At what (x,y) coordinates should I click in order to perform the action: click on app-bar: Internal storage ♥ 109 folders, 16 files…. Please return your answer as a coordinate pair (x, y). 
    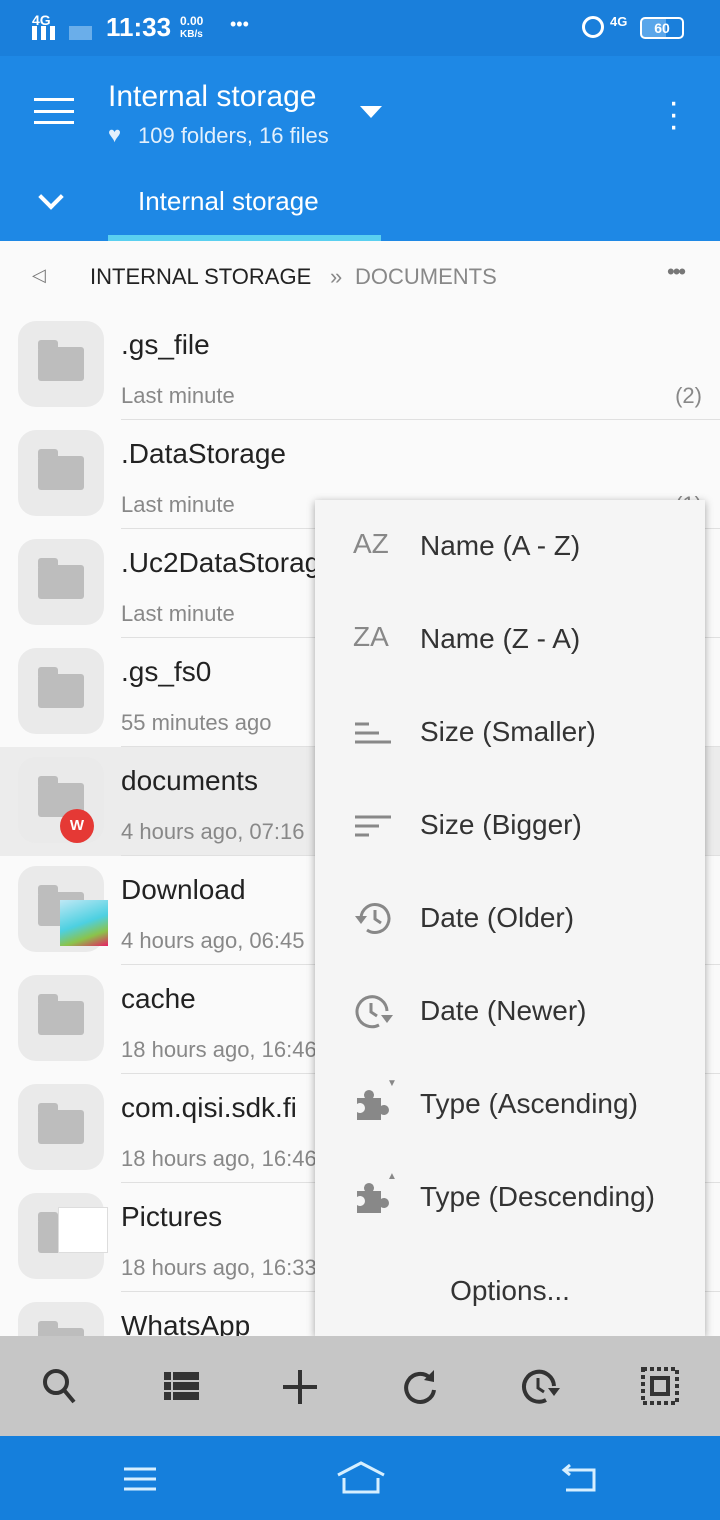
    Looking at the image, I should click on (360, 148).